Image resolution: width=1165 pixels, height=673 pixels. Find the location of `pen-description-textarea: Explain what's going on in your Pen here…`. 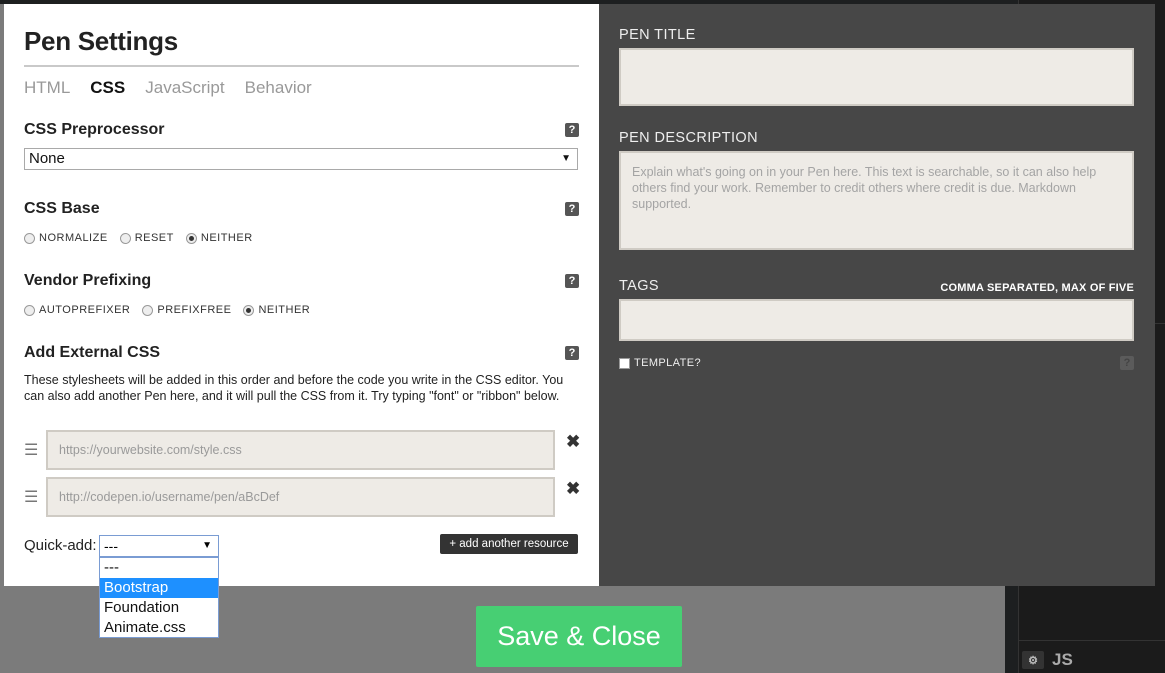

pen-description-textarea: Explain what's going on in your Pen here… is located at coordinates (876, 200).